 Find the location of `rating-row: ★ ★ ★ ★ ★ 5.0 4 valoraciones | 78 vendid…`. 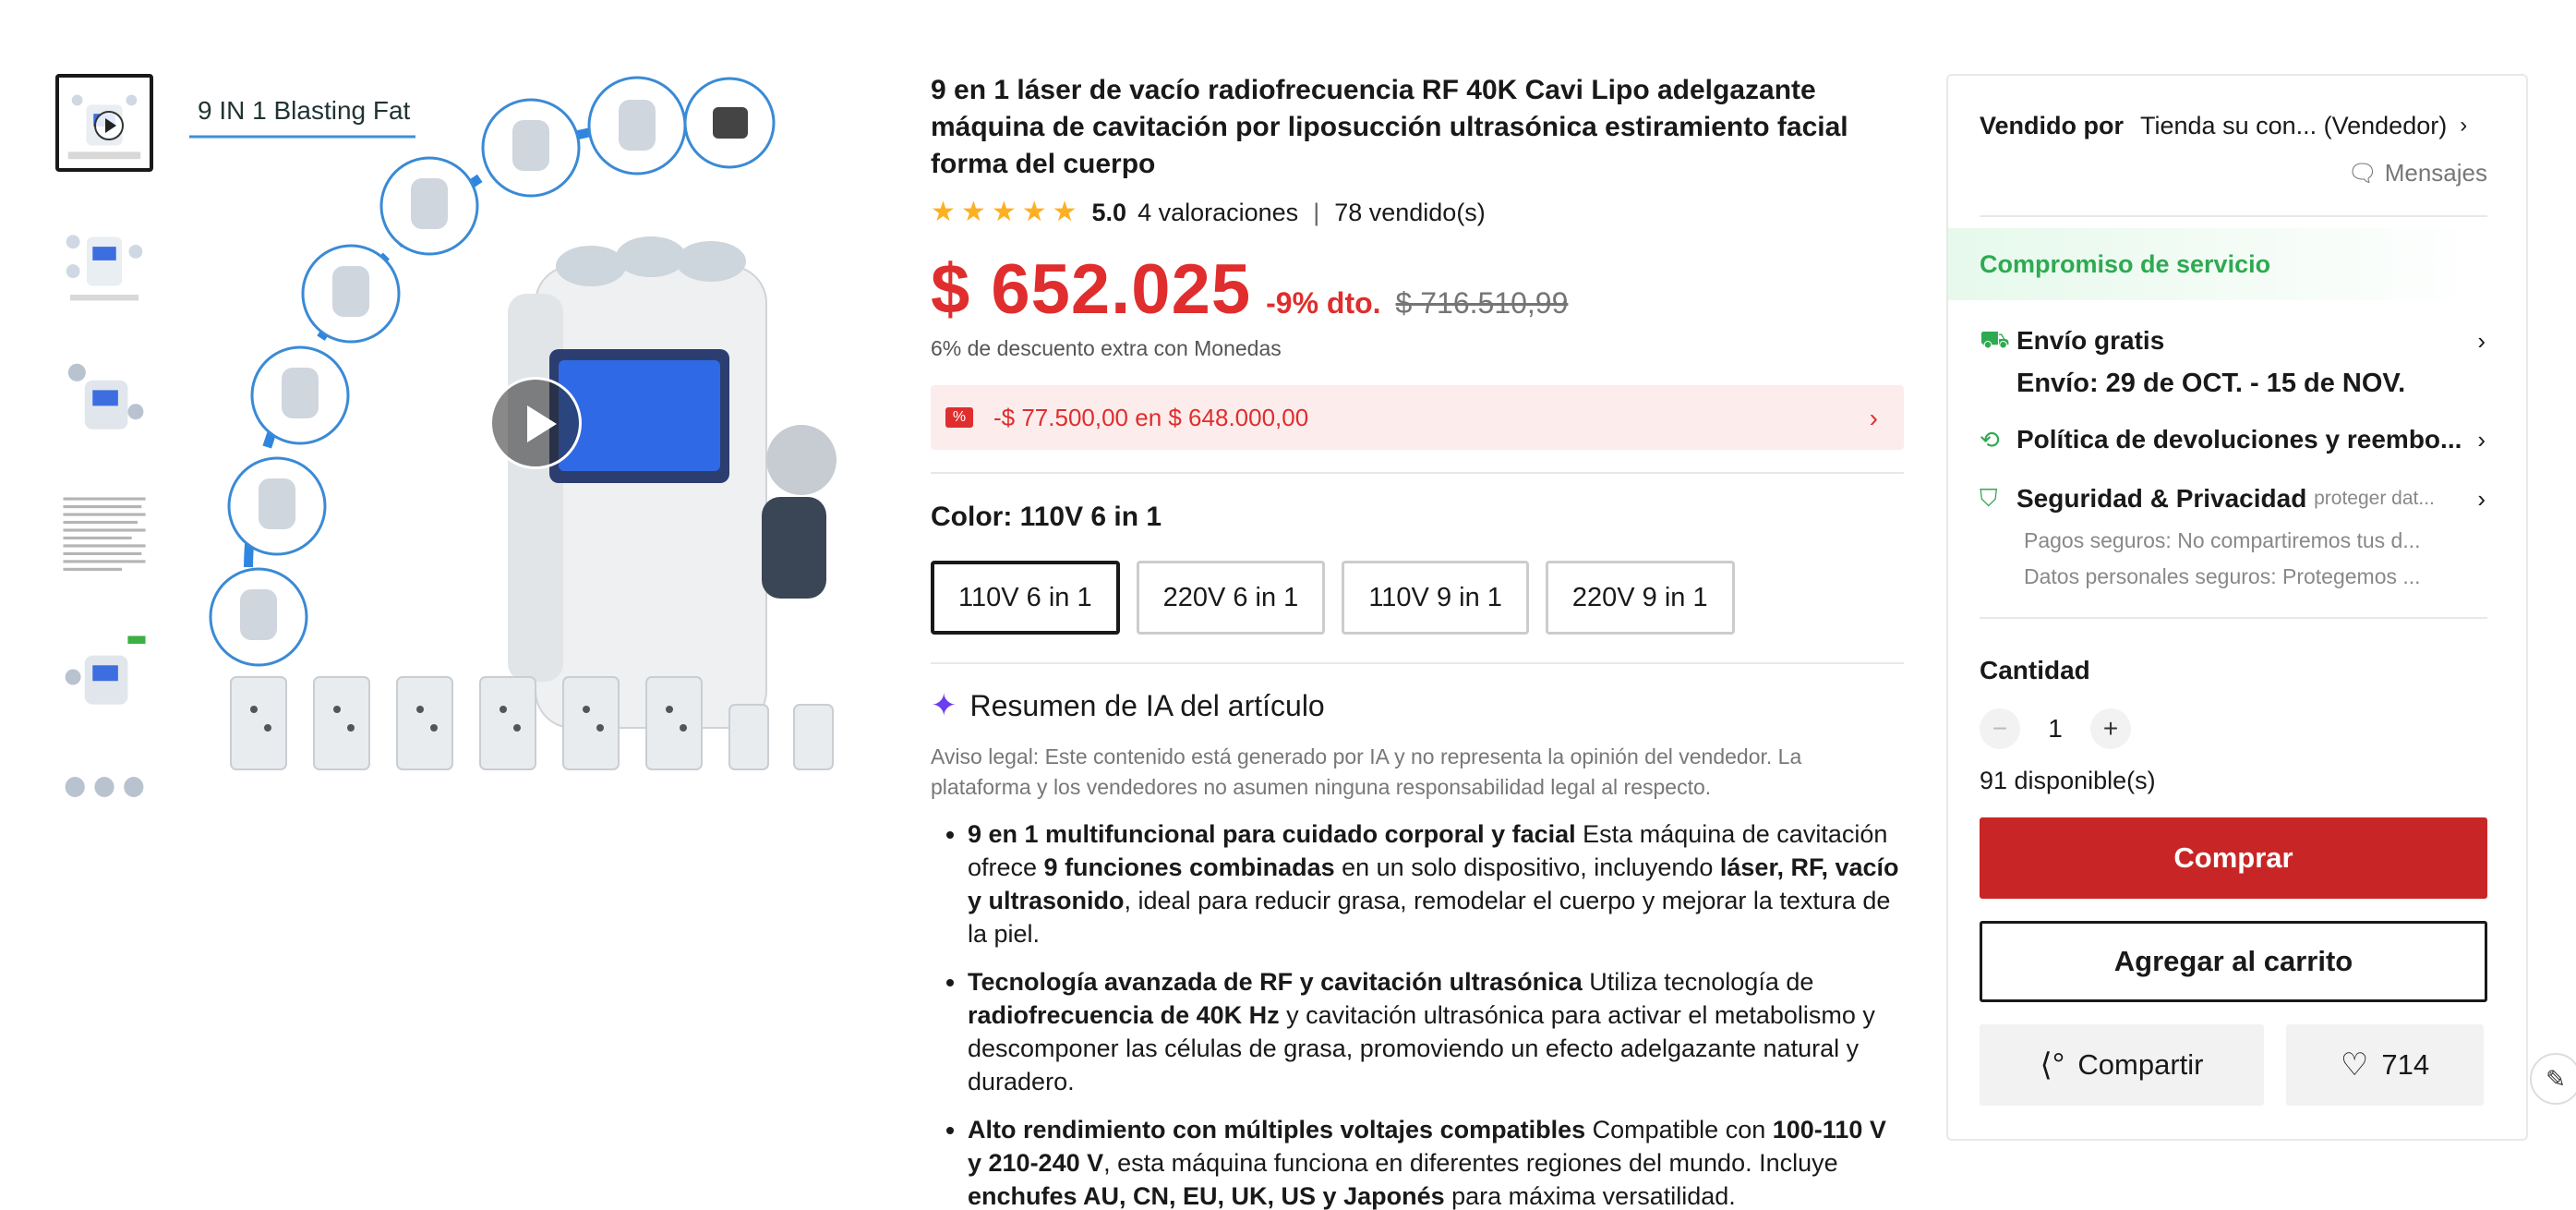

rating-row: ★ ★ ★ ★ ★ 5.0 4 valoraciones | 78 vendid… is located at coordinates (1417, 212).